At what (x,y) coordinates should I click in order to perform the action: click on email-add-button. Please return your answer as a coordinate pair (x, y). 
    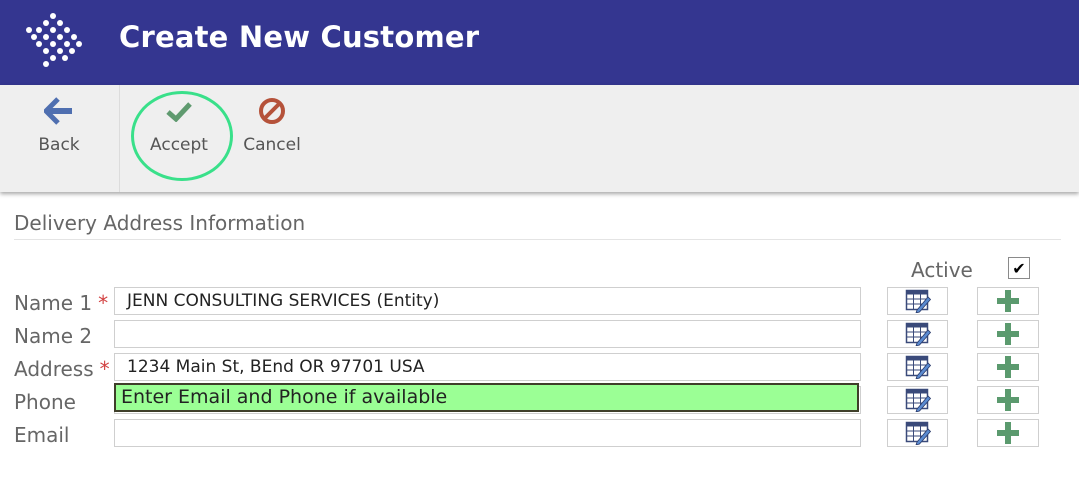
    Looking at the image, I should click on (1008, 433).